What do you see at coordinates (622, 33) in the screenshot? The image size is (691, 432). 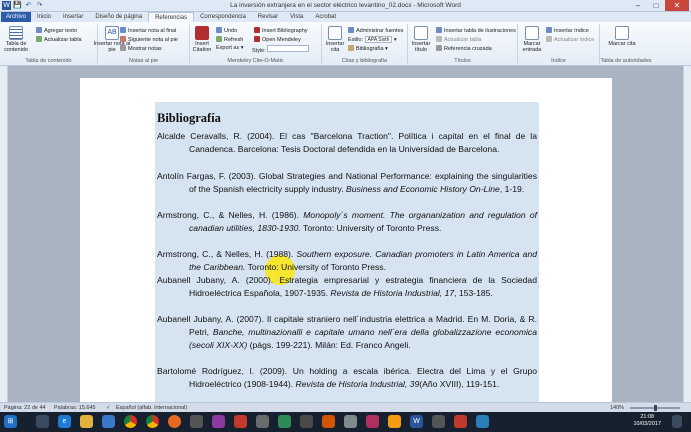 I see `mark-citation-icon` at bounding box center [622, 33].